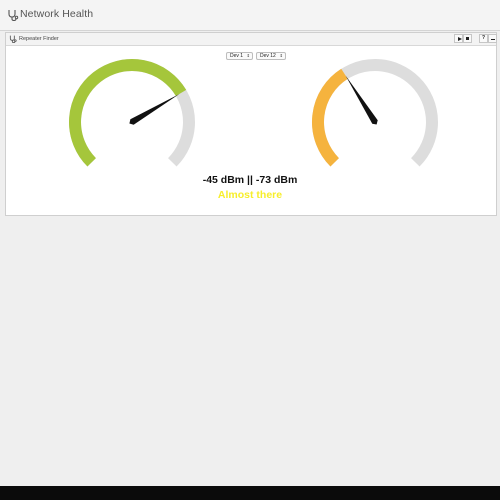 The height and width of the screenshot is (500, 500). What do you see at coordinates (483, 38) in the screenshot?
I see `help-button: ?` at bounding box center [483, 38].